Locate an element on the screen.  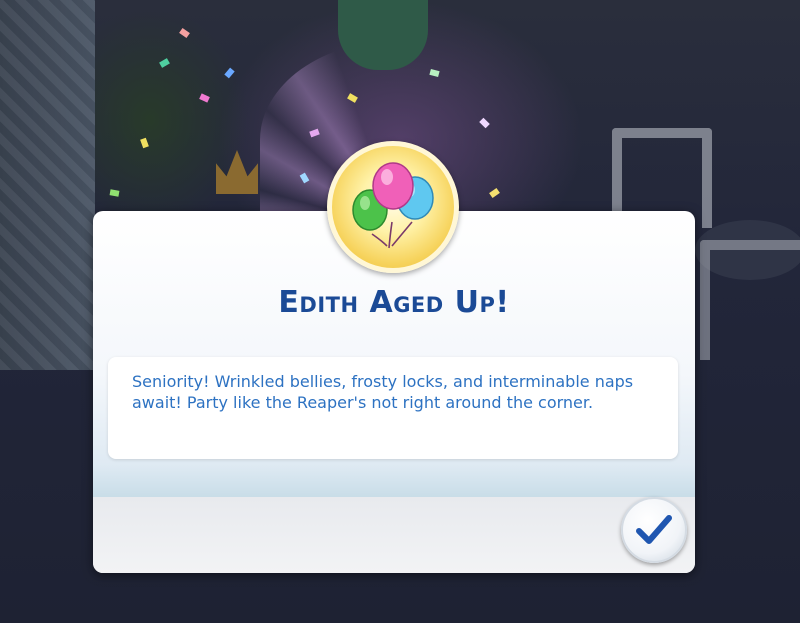
dialog-title: Edith Aged Up! is located at coordinates (394, 302).